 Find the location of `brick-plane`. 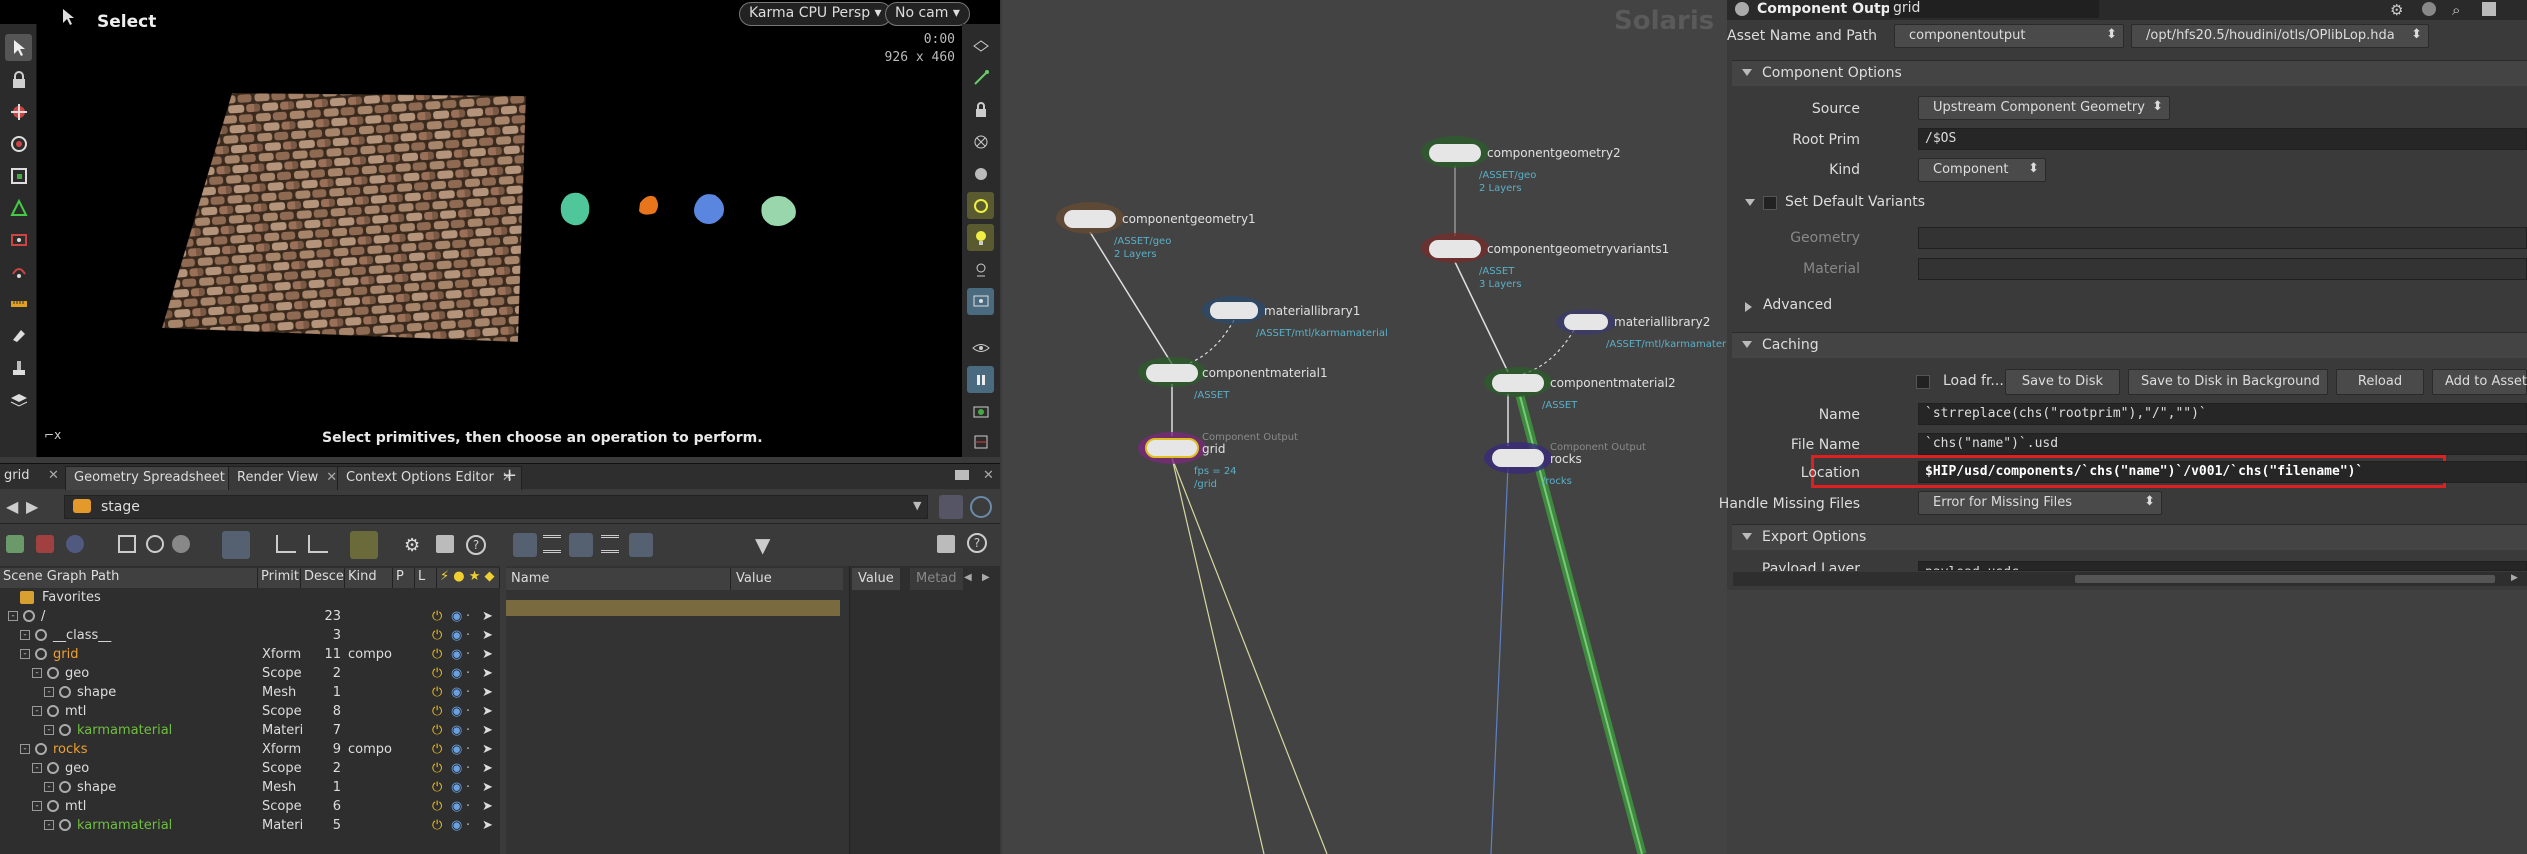

brick-plane is located at coordinates (345, 212).